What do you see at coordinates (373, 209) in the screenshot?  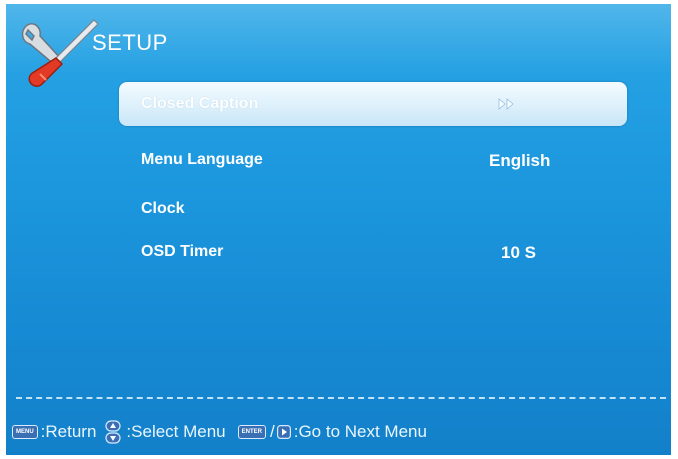 I see `menu-item-clock: Clock` at bounding box center [373, 209].